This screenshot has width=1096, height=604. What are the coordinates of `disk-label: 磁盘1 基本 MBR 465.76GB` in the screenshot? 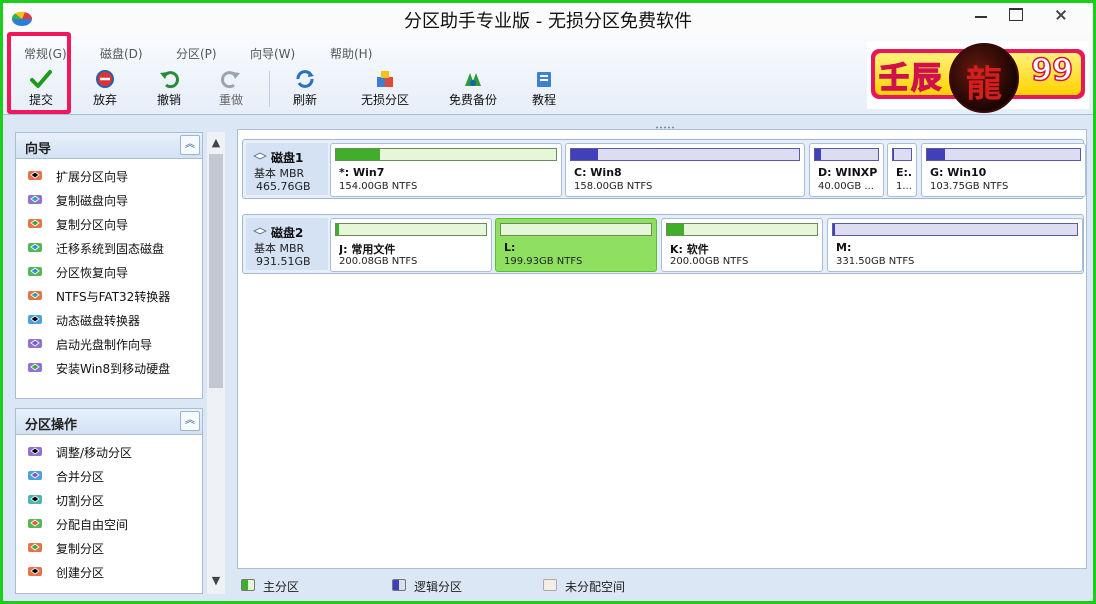 It's located at (287, 169).